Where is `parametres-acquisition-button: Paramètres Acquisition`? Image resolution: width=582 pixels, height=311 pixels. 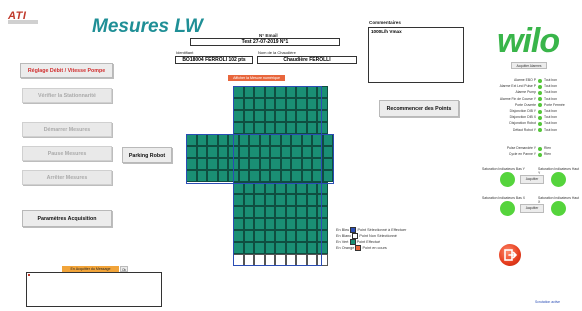
parametres-acquisition-button: Paramètres Acquisition is located at coordinates (67, 218).